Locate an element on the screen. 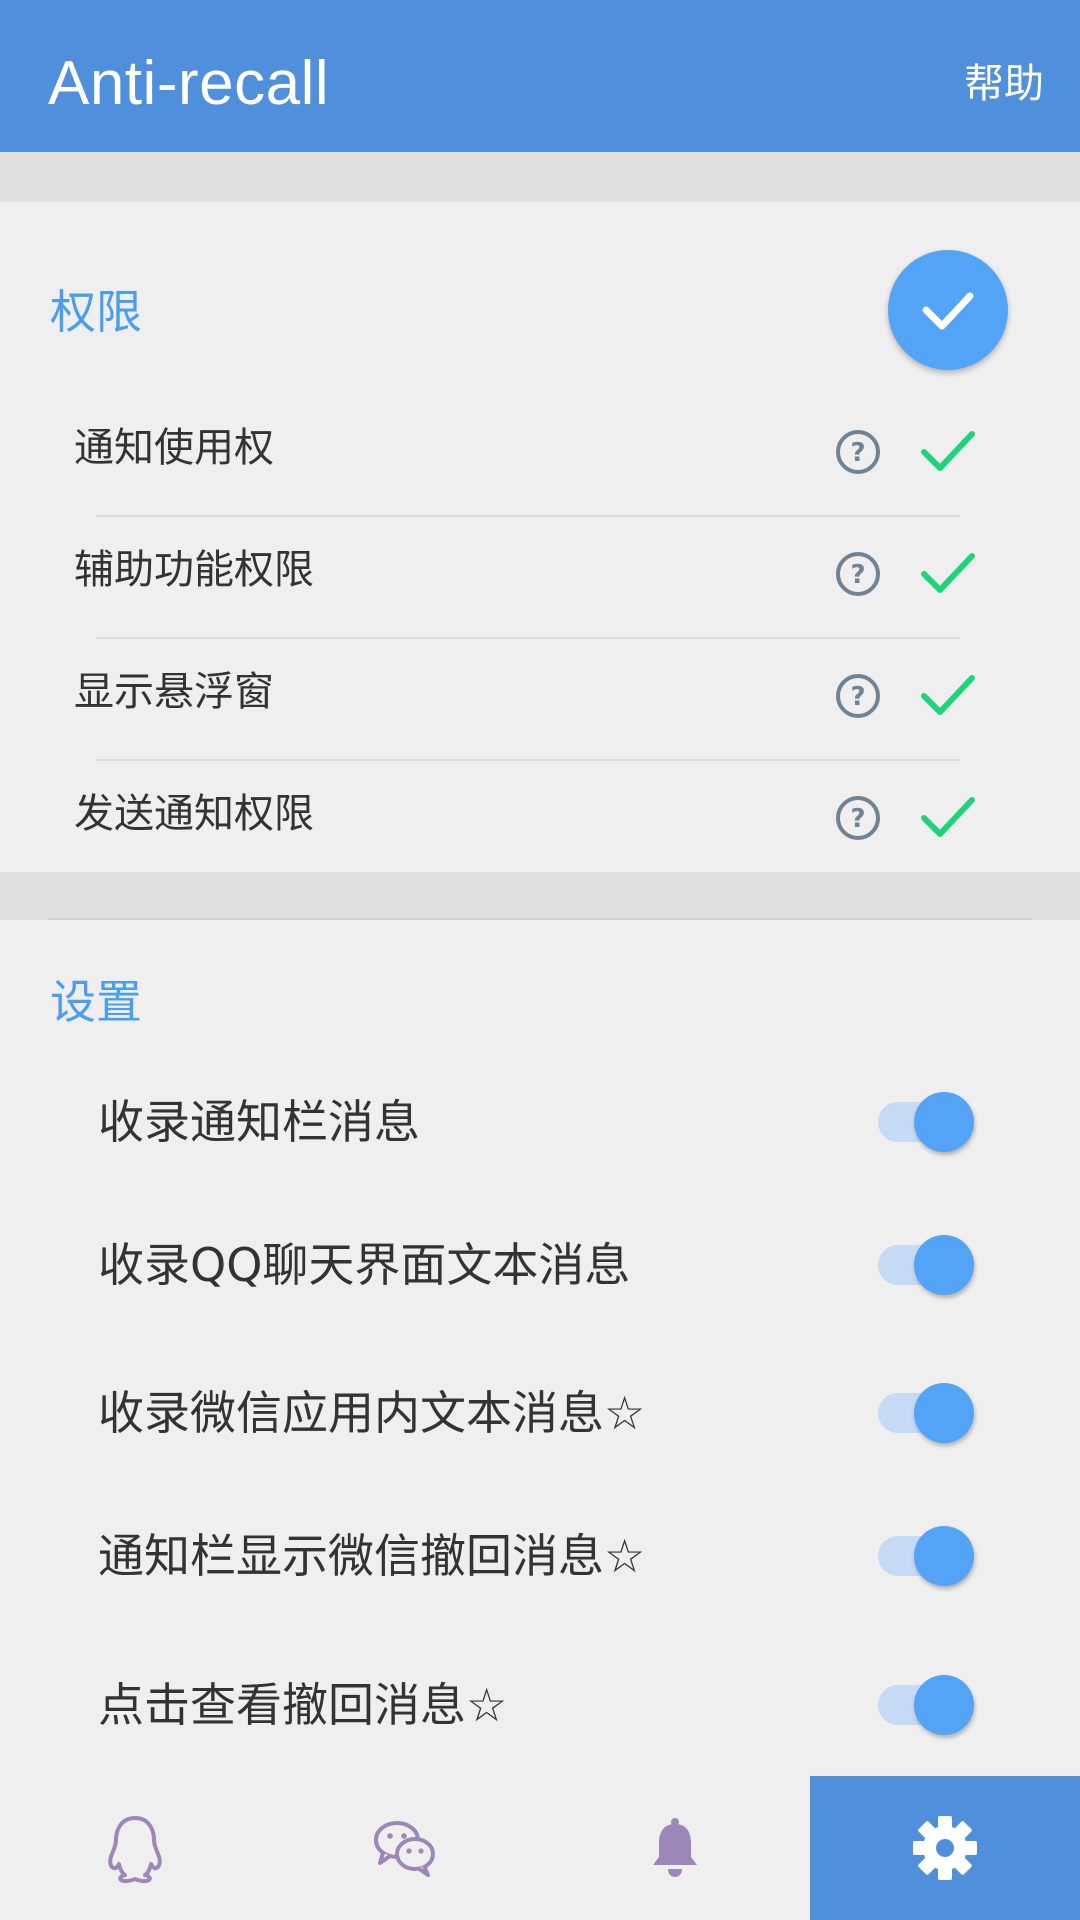 The image size is (1080, 1920). setting-label: 通知栏显示微信撤回消息☆ is located at coordinates (372, 1556).